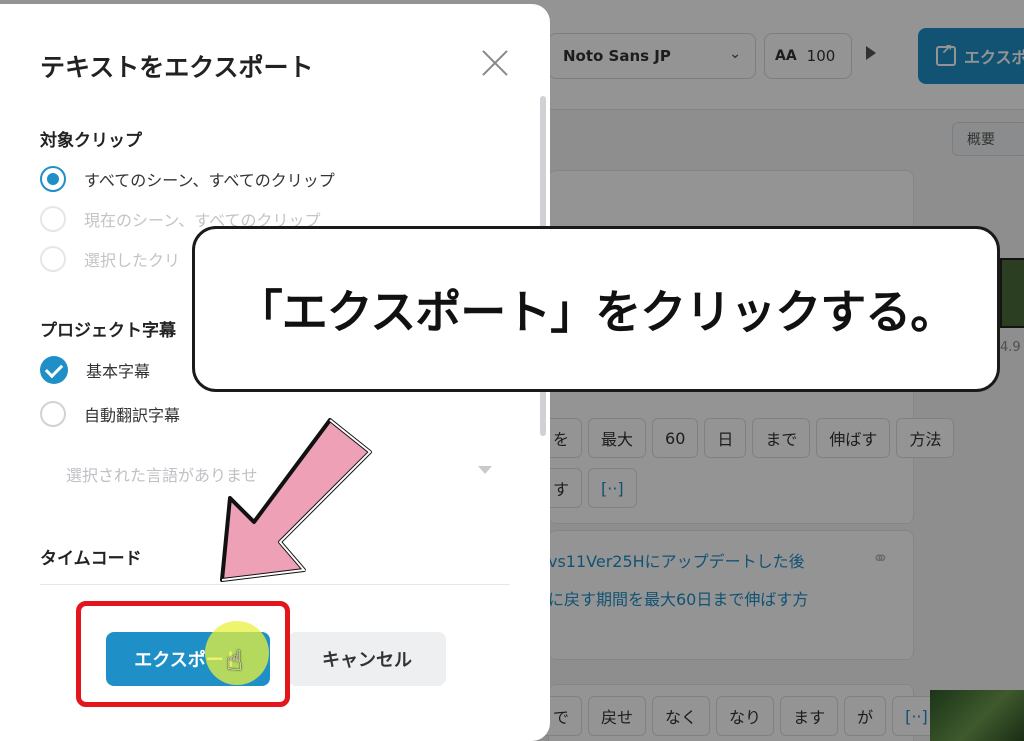 The height and width of the screenshot is (741, 1024). Describe the element at coordinates (485, 470) in the screenshot. I see `chevron-down-icon` at that location.